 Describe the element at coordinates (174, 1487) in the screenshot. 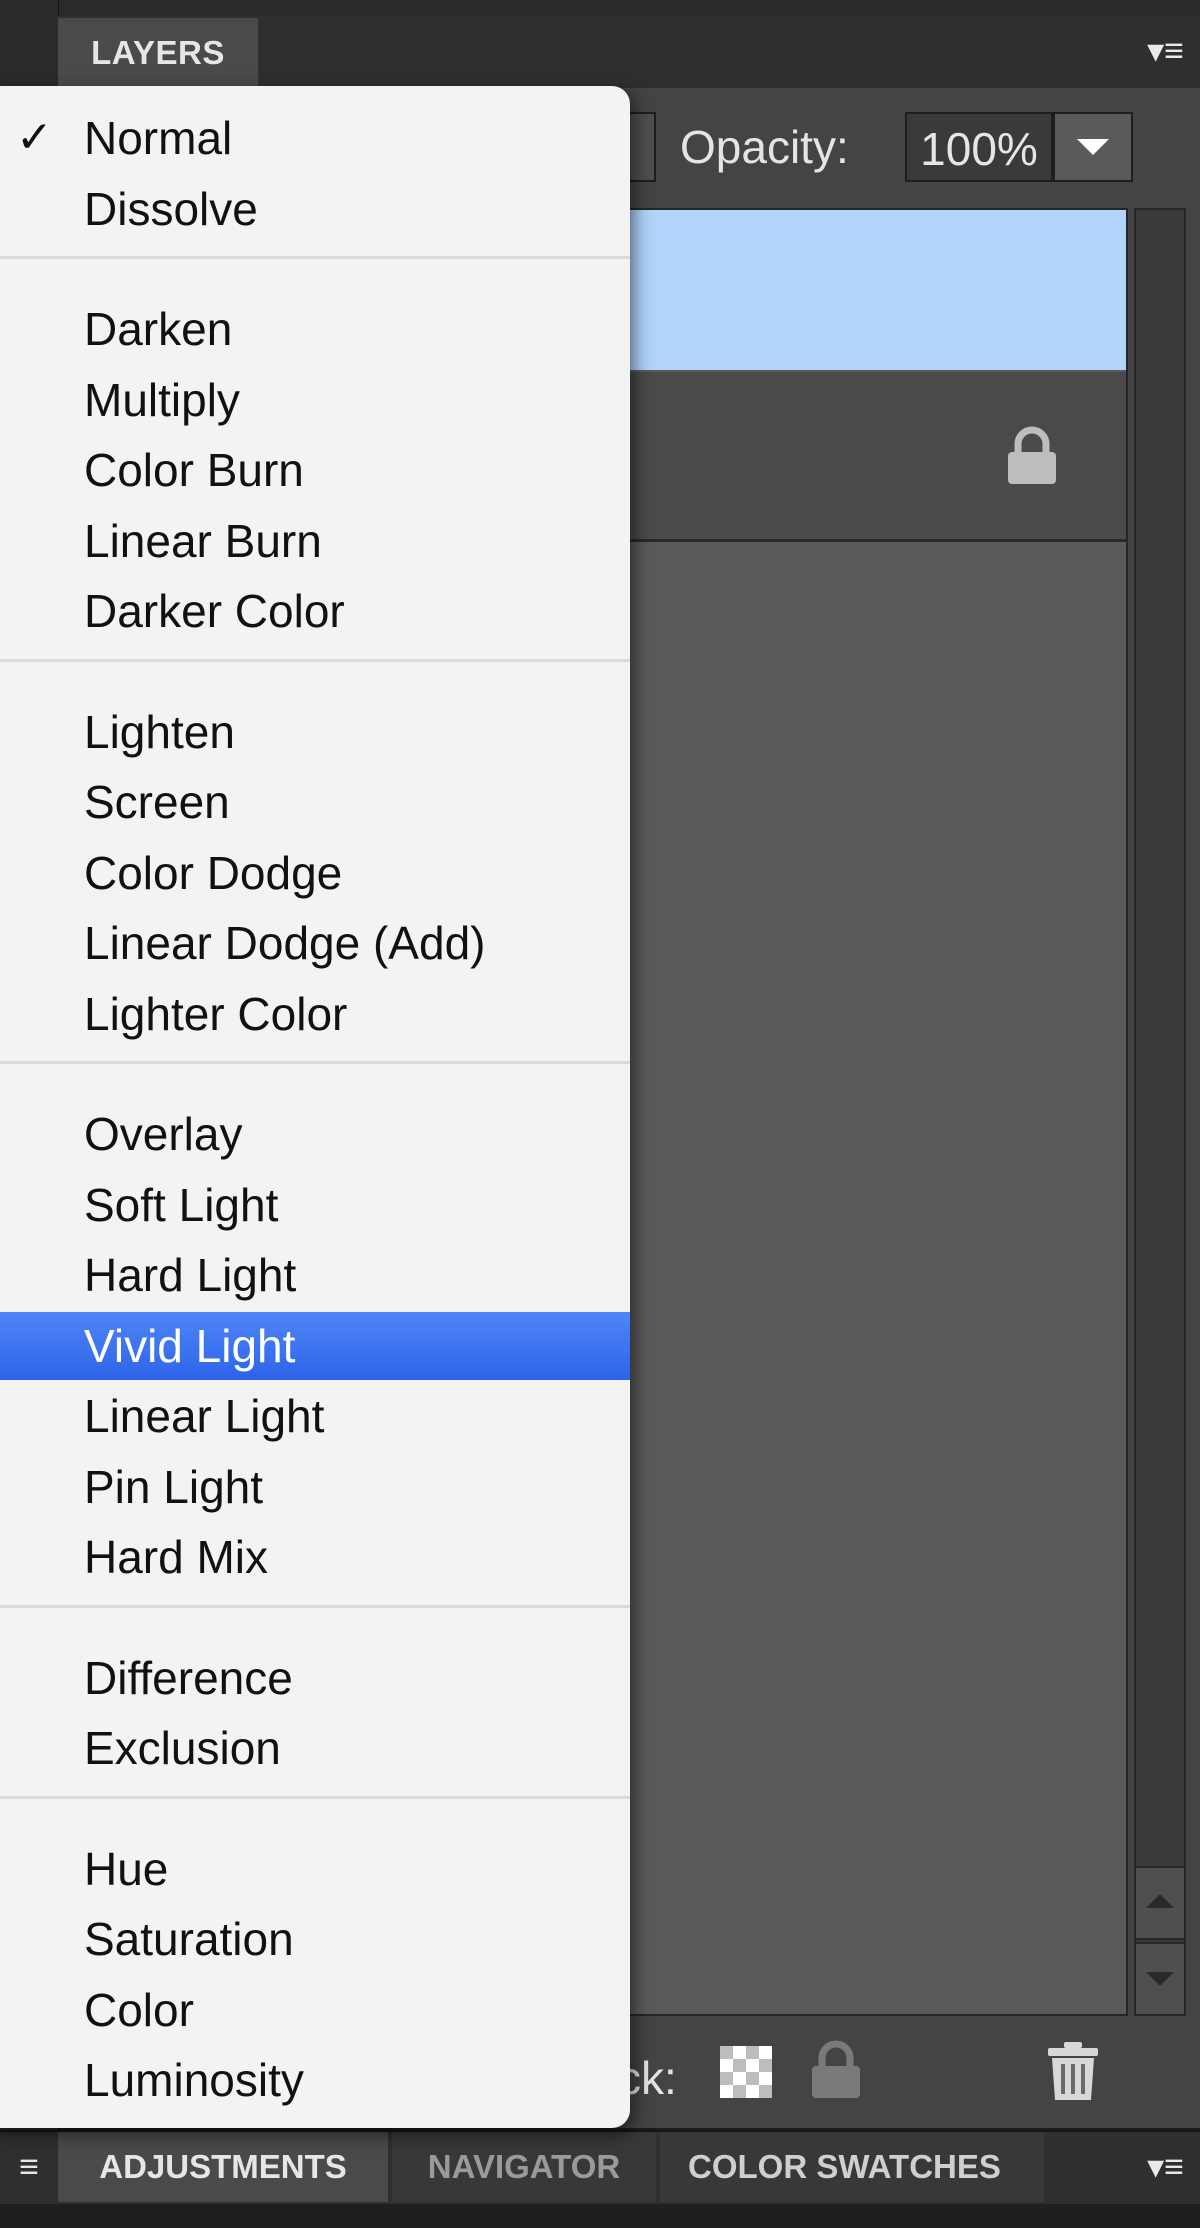

I see `blend-mode-label: Pin Light` at that location.